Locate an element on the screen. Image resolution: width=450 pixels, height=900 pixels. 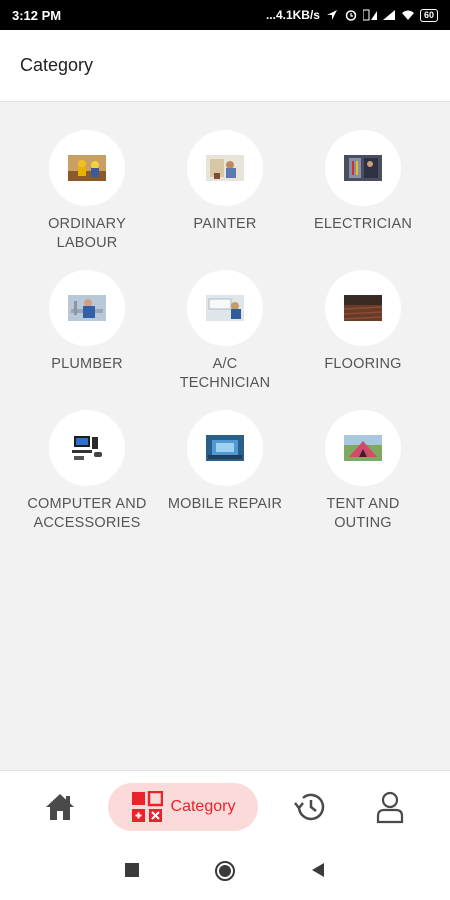
home-button is located at coordinates (225, 871).